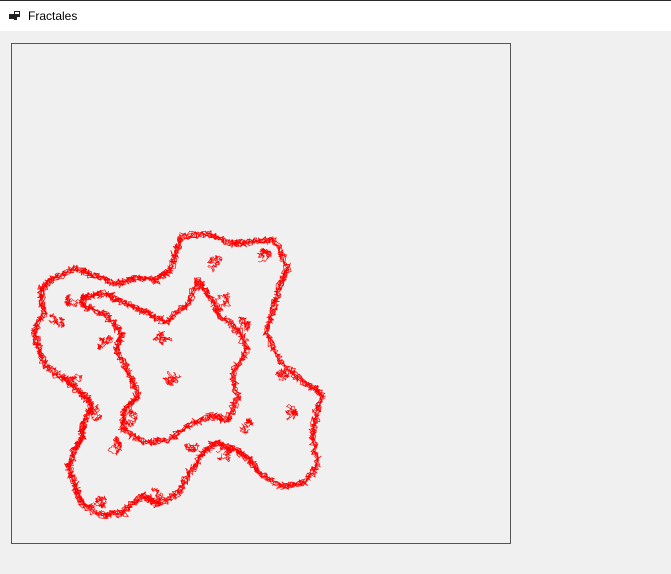  Describe the element at coordinates (335, 16) in the screenshot. I see `title-bar: Fractales` at that location.